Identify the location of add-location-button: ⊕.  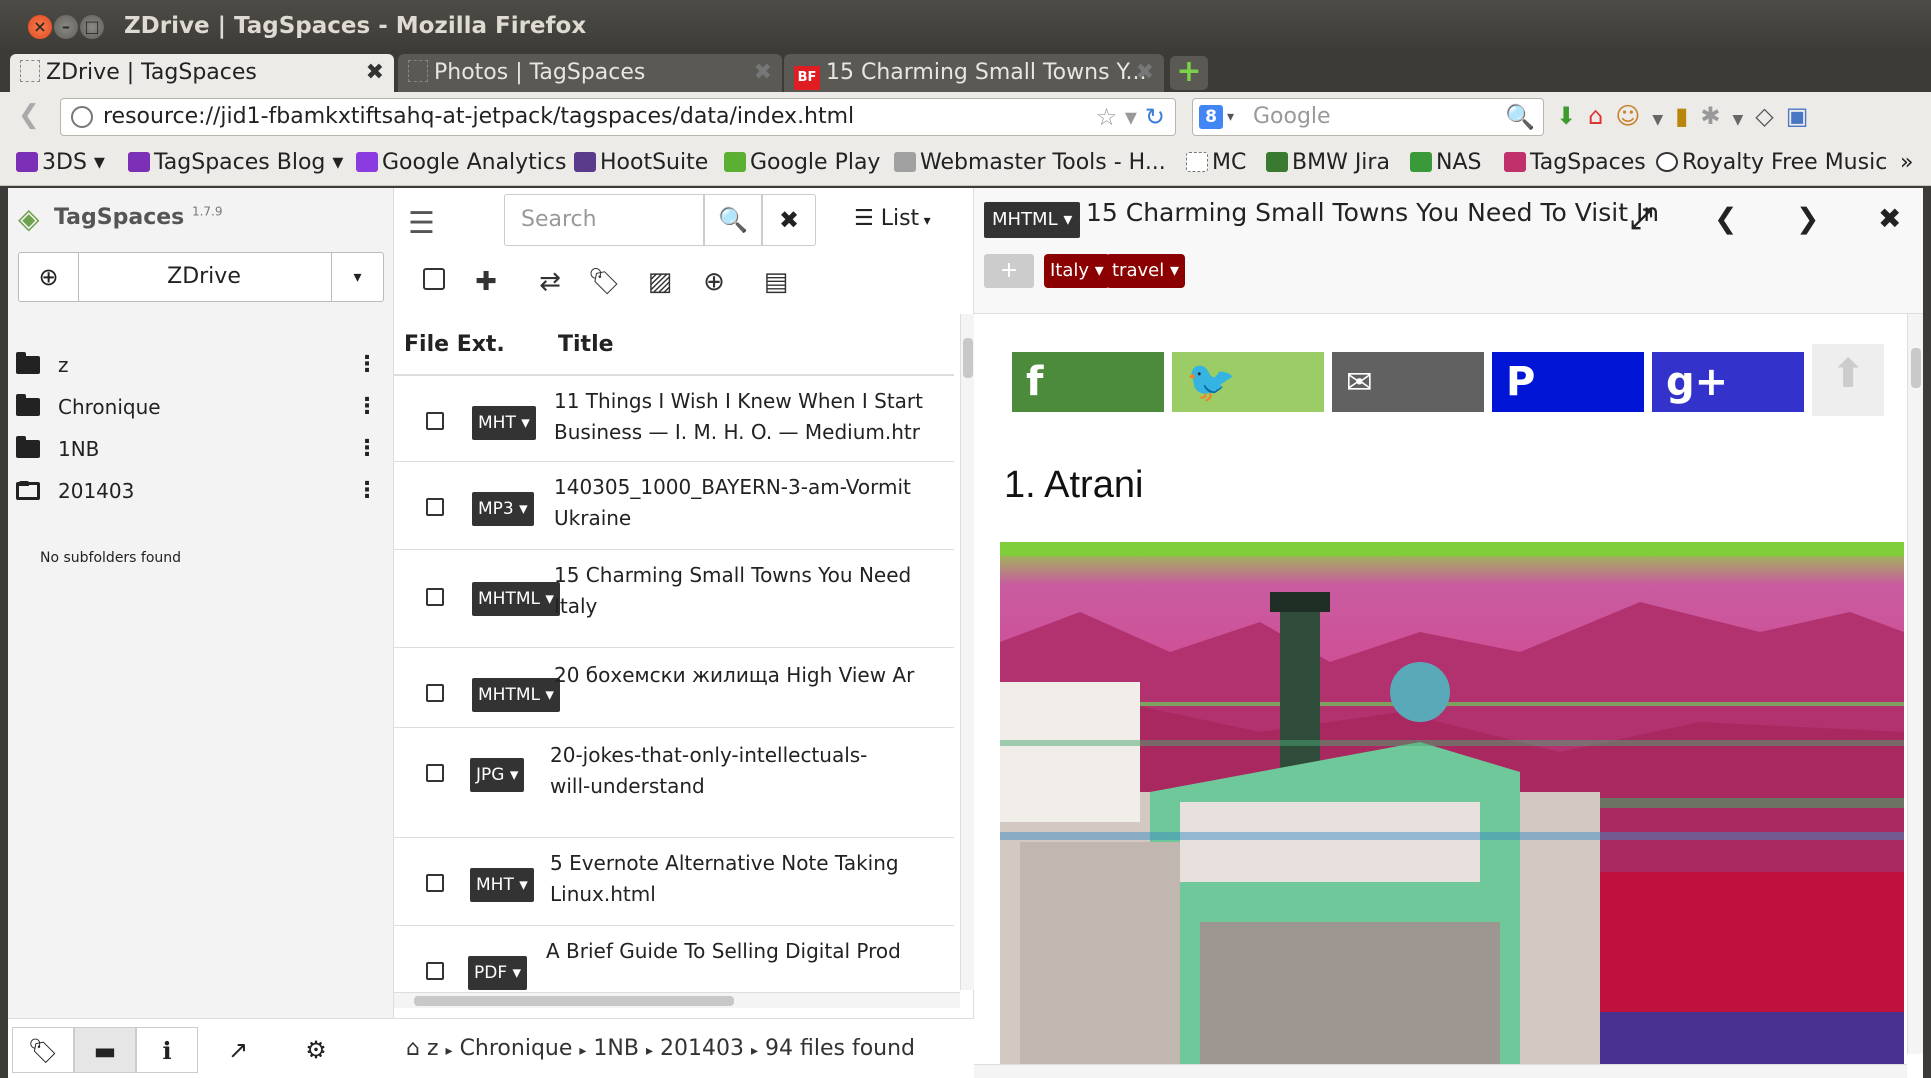
(49, 277).